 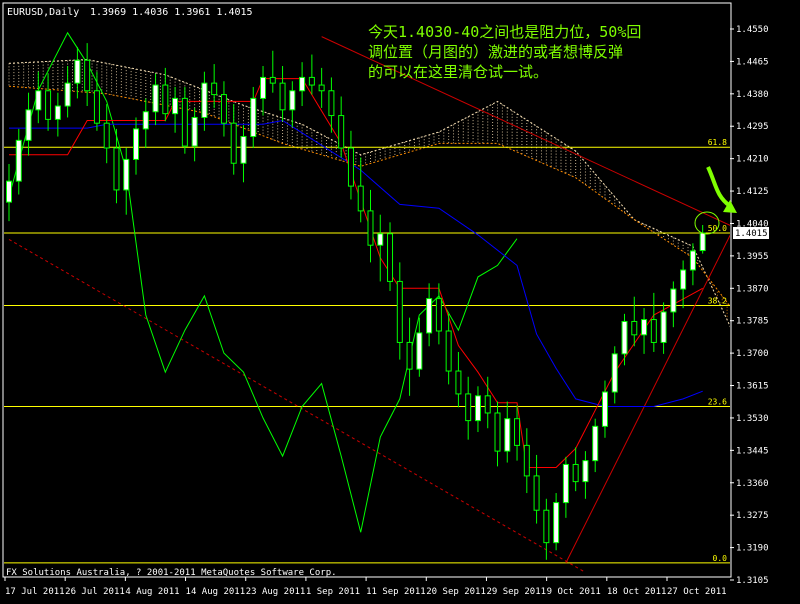 I want to click on x-tick-label: 11 Sep 2011, so click(x=396, y=592).